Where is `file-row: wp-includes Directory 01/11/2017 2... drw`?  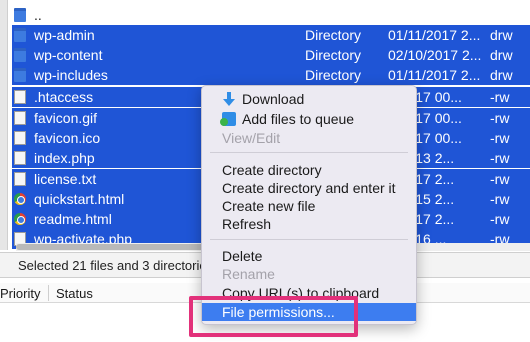 file-row: wp-includes Directory 01/11/2017 2... drw is located at coordinates (271, 75).